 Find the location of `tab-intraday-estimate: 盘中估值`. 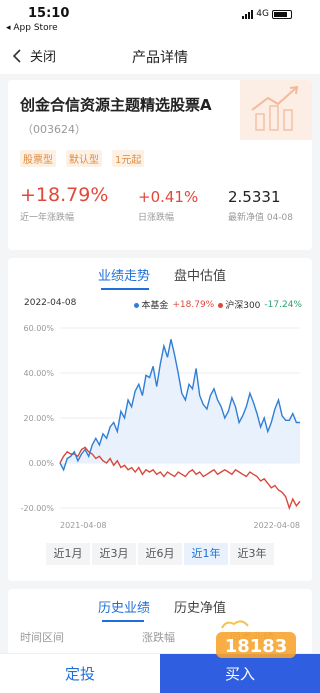

tab-intraday-estimate: 盘中估值 is located at coordinates (200, 274).